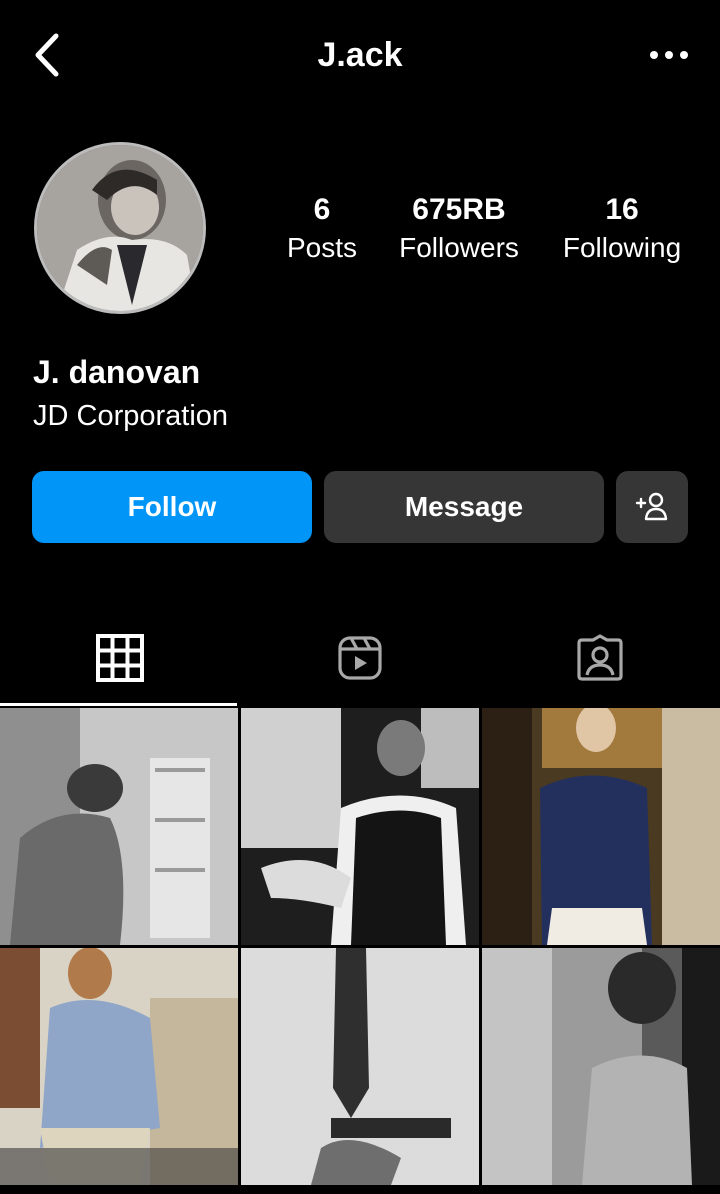 Image resolution: width=720 pixels, height=1194 pixels. Describe the element at coordinates (622, 230) in the screenshot. I see `stat-following: 16 Following` at that location.